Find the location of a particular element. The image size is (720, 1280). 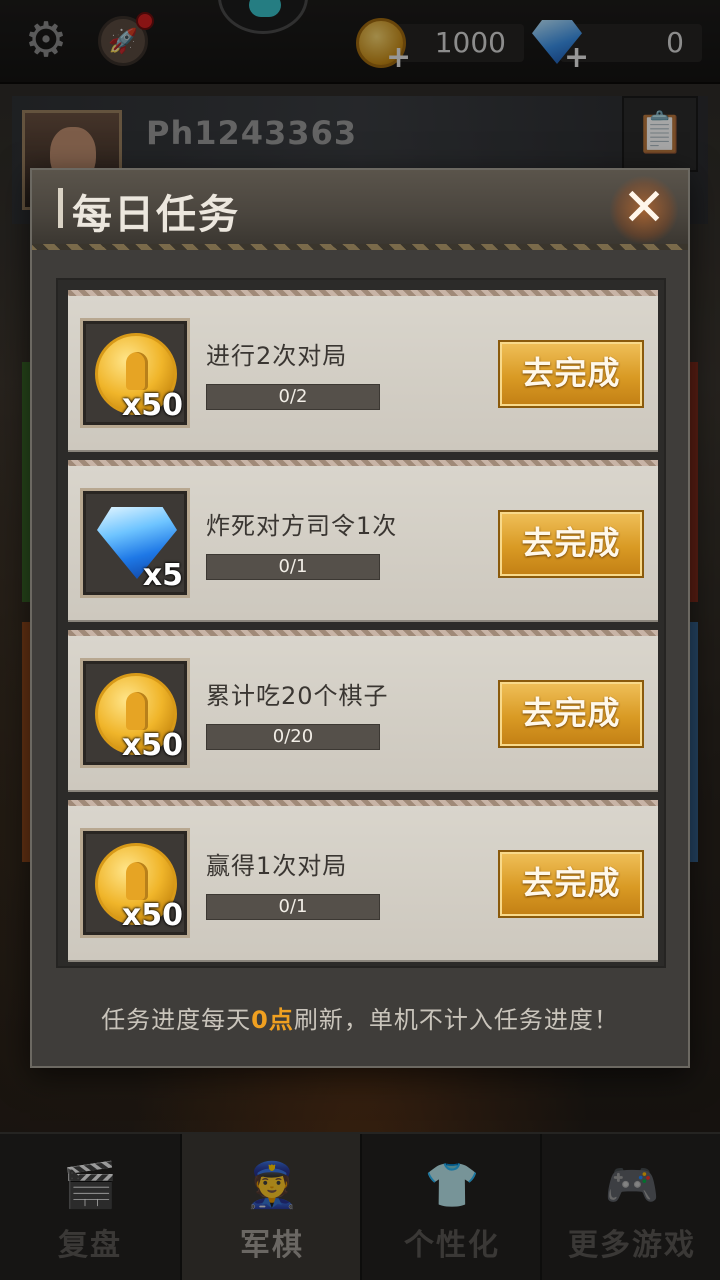

task-name: 累计吃20个棋子 is located at coordinates (297, 696).